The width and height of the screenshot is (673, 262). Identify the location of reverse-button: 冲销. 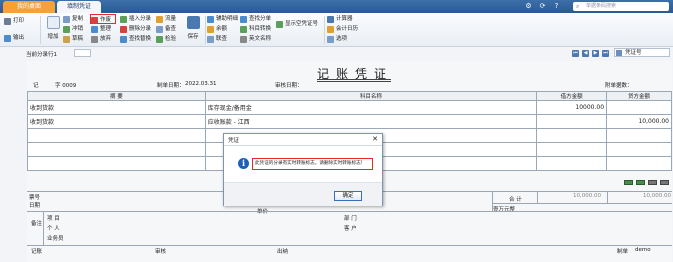
(73, 29).